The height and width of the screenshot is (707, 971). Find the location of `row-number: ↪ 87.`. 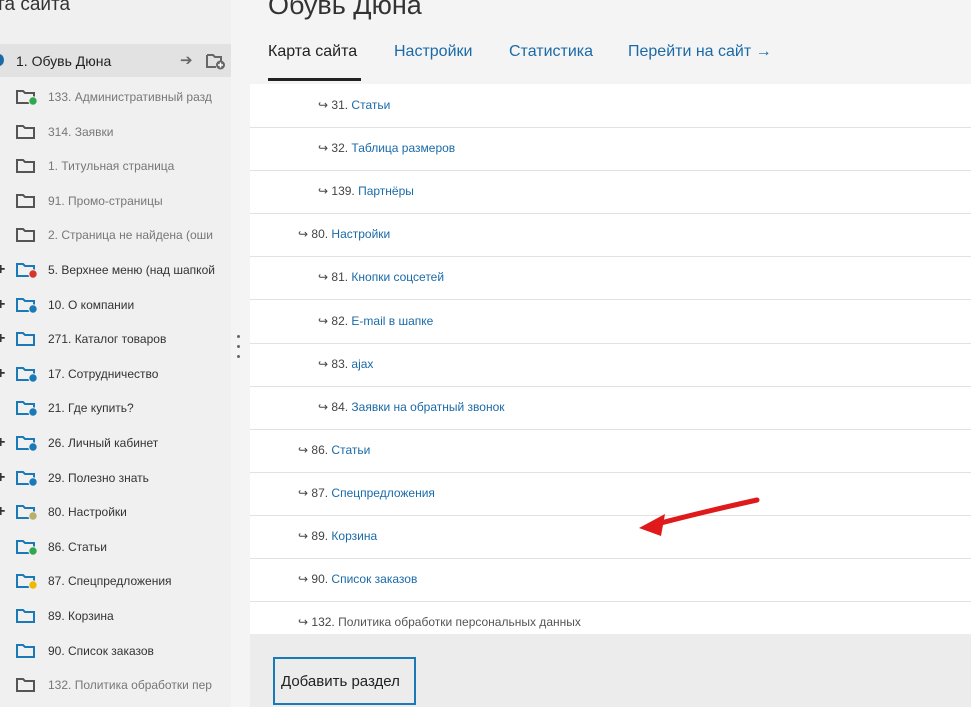

row-number: ↪ 87. is located at coordinates (313, 492).